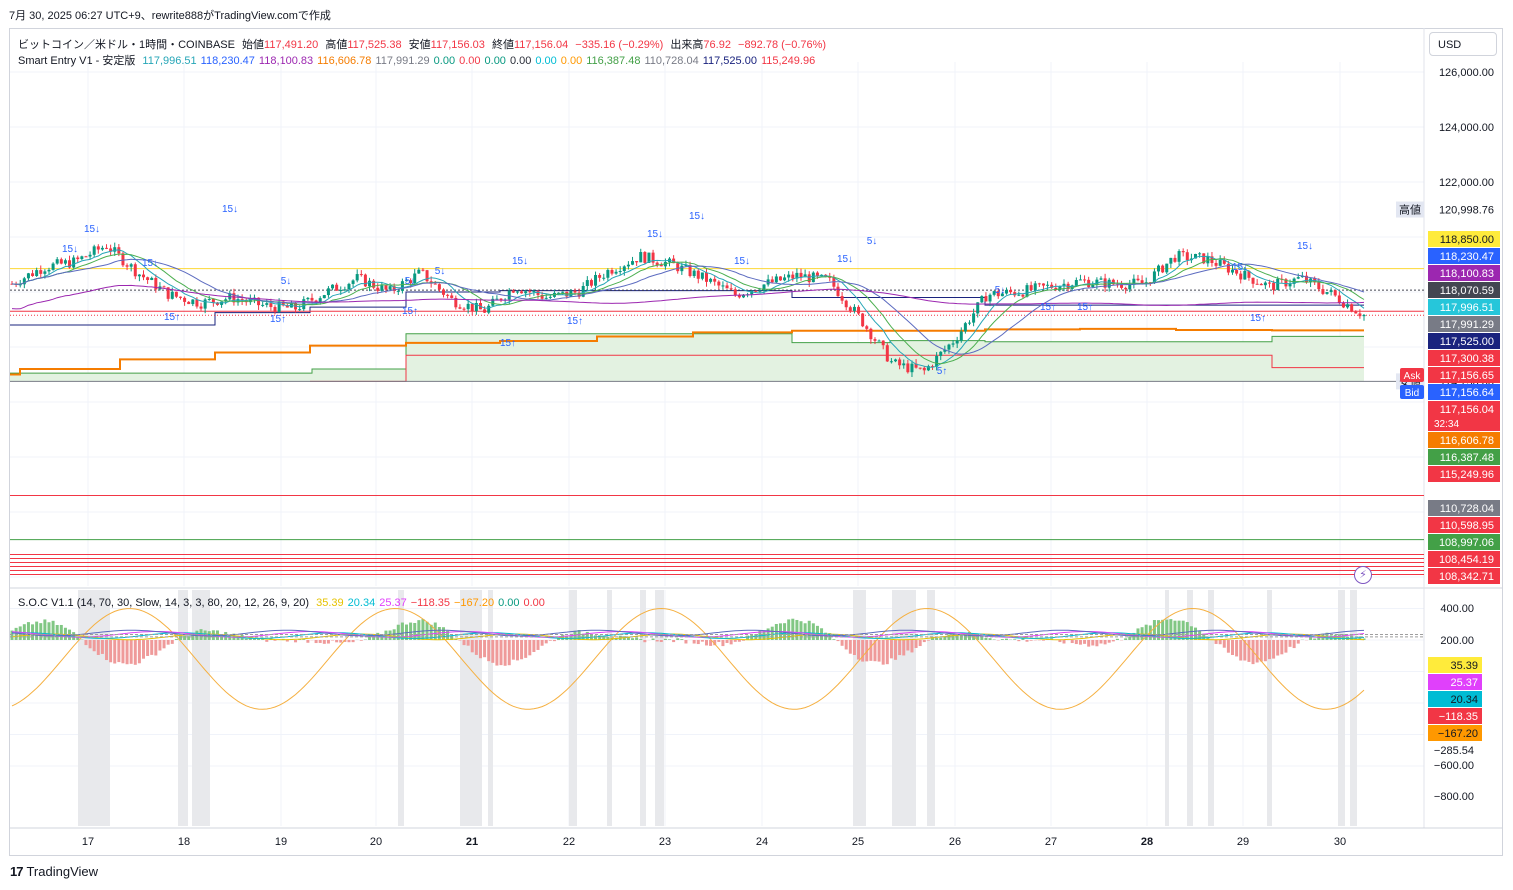 This screenshot has height=890, width=1513. Describe the element at coordinates (402, 61) in the screenshot. I see `indicator-value-4: 117,991.29` at that location.